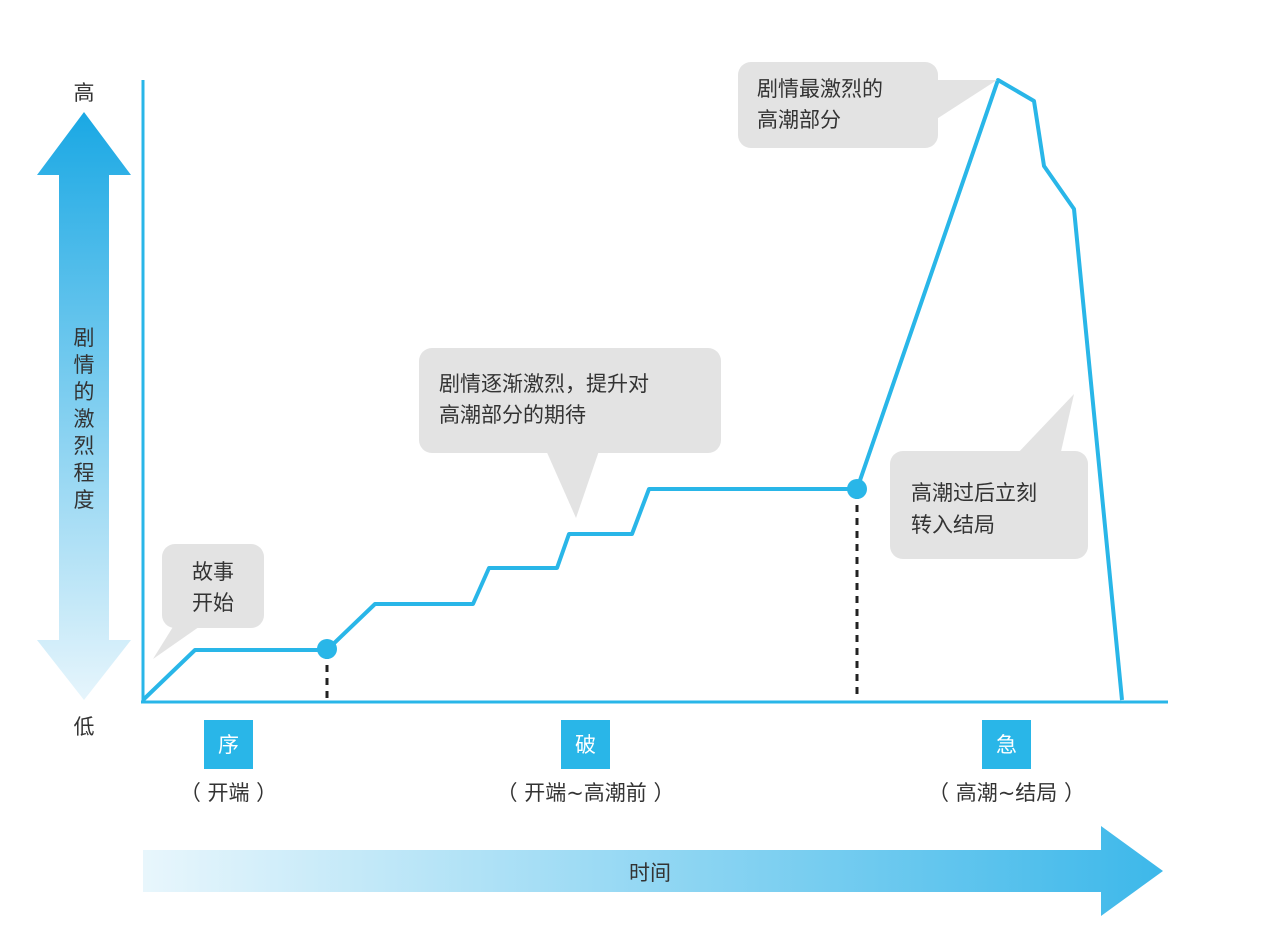  I want to click on y-axis-title-char: 的, so click(84, 392).